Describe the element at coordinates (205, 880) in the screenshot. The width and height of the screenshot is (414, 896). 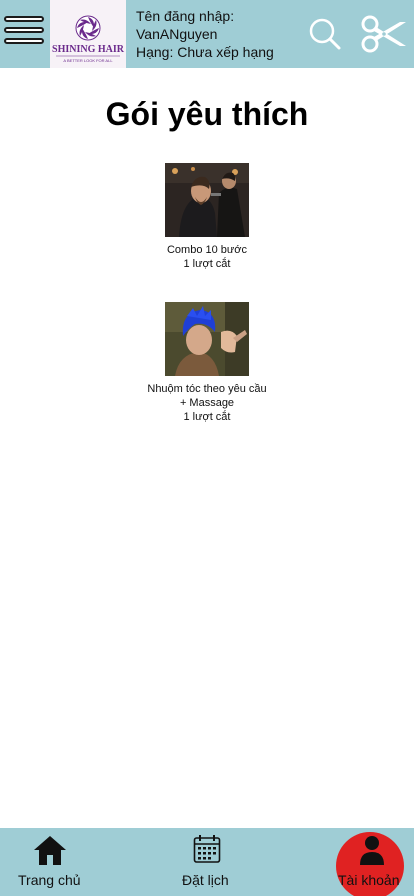
I see `nav-booking-label: Đặt lịch` at that location.